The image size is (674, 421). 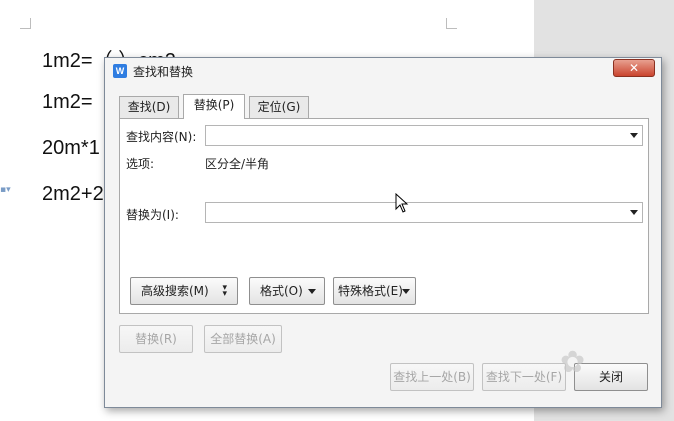 What do you see at coordinates (5, 190) in the screenshot?
I see `paragraph-marker-icon: ▪▾` at bounding box center [5, 190].